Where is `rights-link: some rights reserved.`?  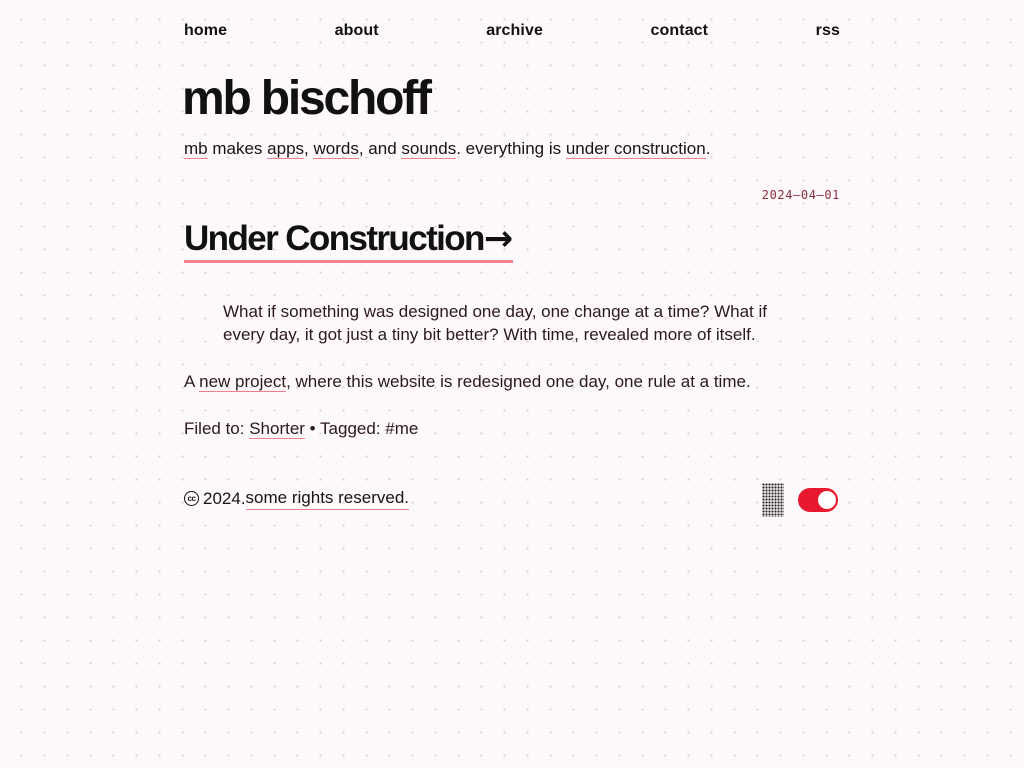 rights-link: some rights reserved. is located at coordinates (327, 498).